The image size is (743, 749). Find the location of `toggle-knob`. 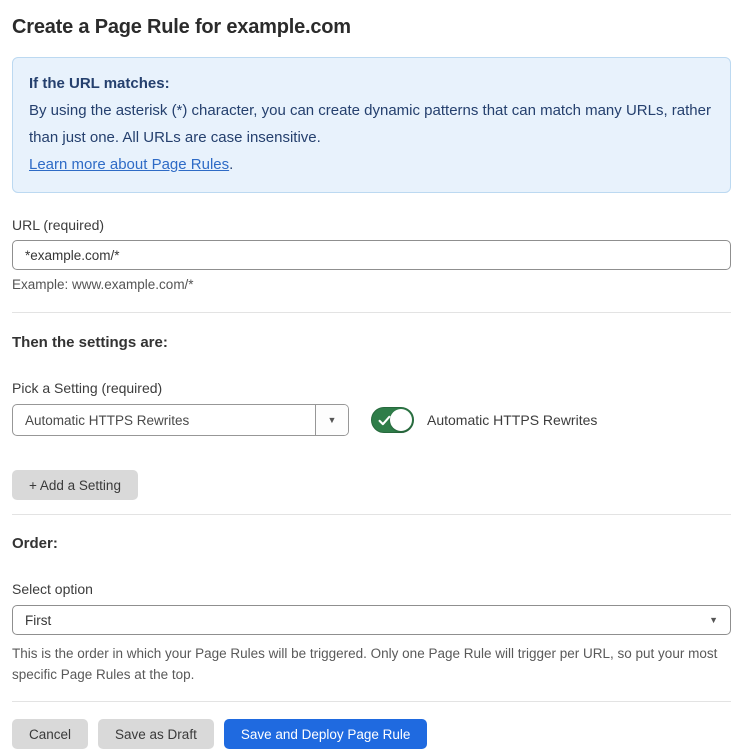

toggle-knob is located at coordinates (401, 420).